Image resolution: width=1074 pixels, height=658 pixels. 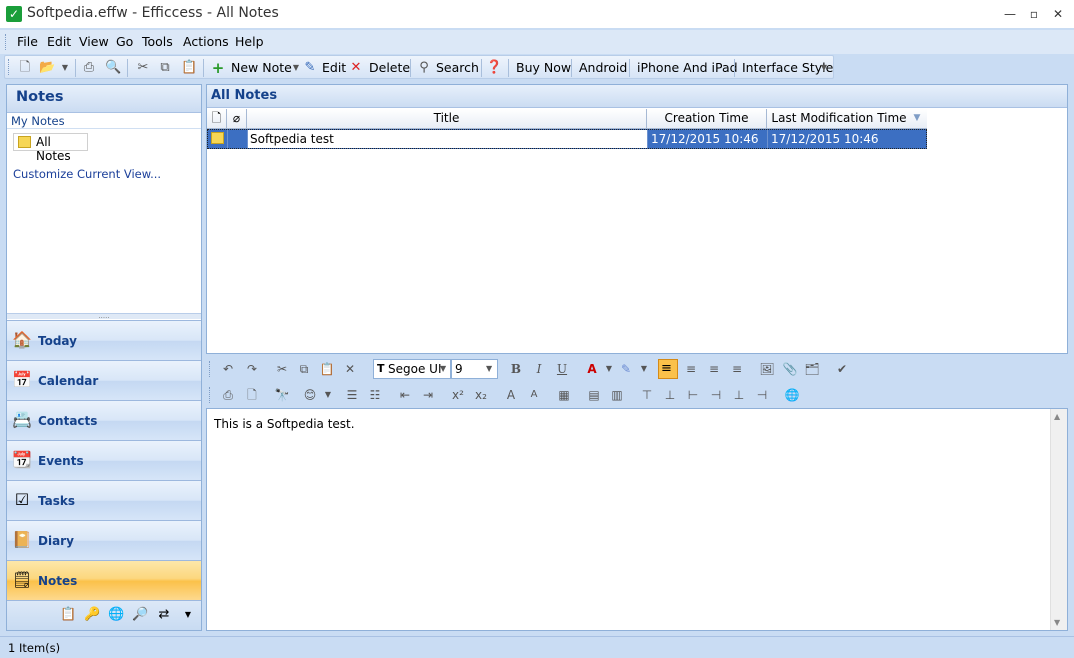 What do you see at coordinates (27, 41) in the screenshot?
I see `menu-file: File` at bounding box center [27, 41].